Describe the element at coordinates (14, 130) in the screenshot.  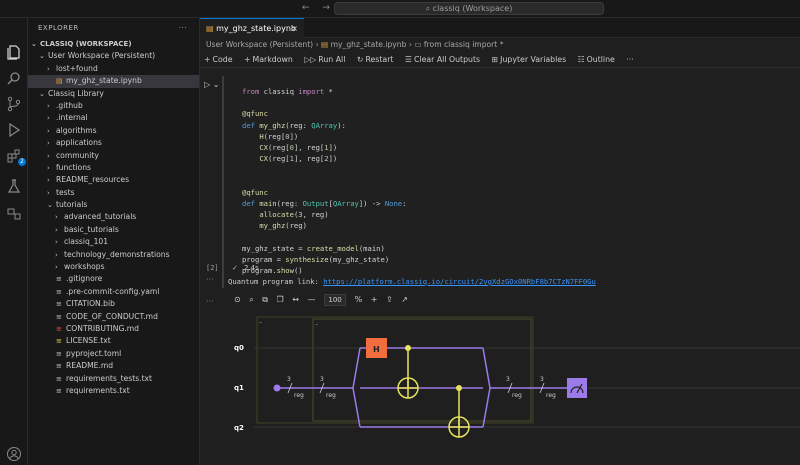
I see `run-debug-icon` at that location.